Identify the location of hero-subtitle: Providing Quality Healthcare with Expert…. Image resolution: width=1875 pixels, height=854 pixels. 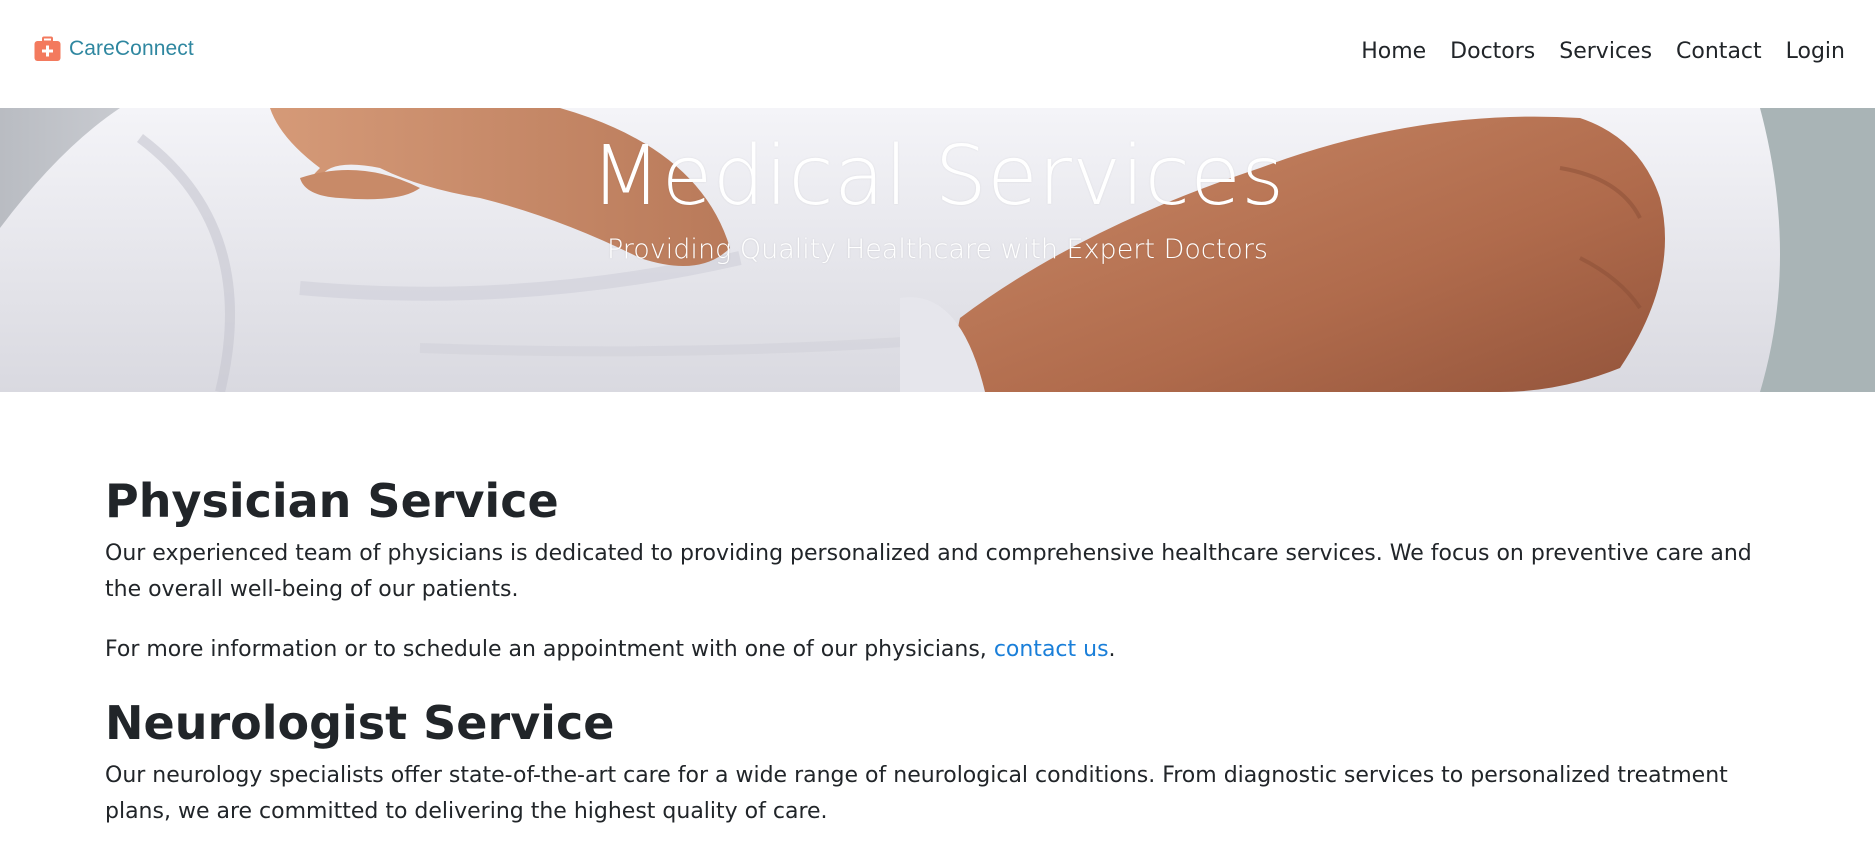
(937, 249).